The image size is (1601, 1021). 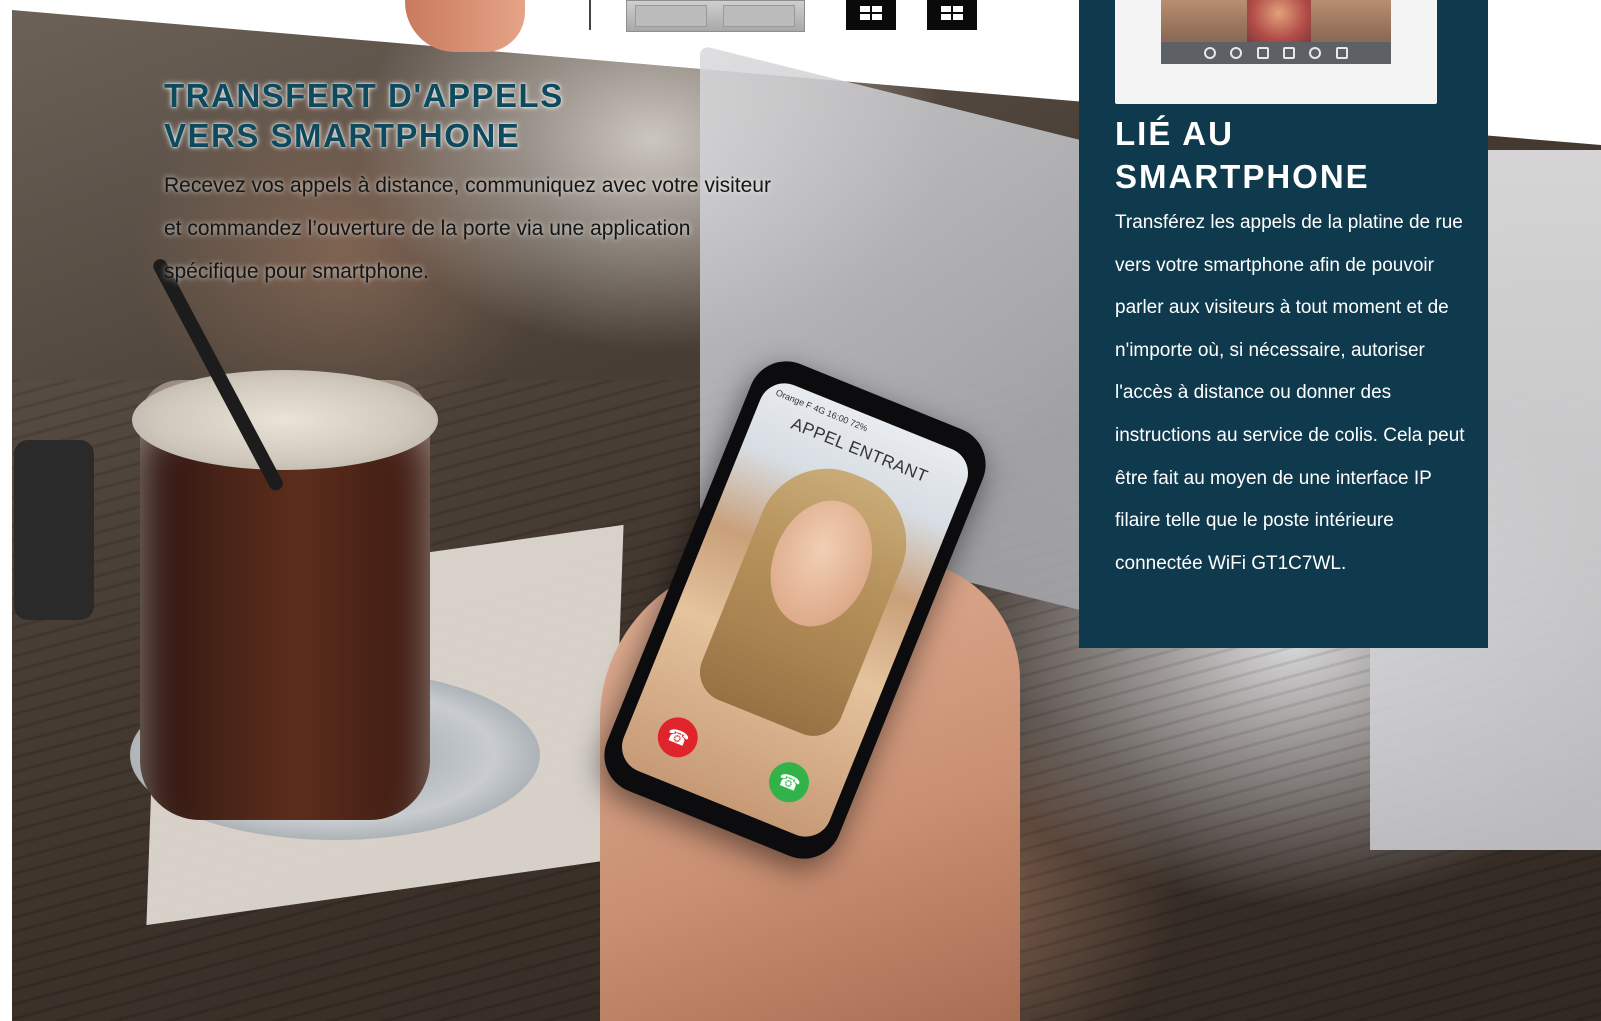 What do you see at coordinates (715, 16) in the screenshot?
I see `door-panel-thumbnail` at bounding box center [715, 16].